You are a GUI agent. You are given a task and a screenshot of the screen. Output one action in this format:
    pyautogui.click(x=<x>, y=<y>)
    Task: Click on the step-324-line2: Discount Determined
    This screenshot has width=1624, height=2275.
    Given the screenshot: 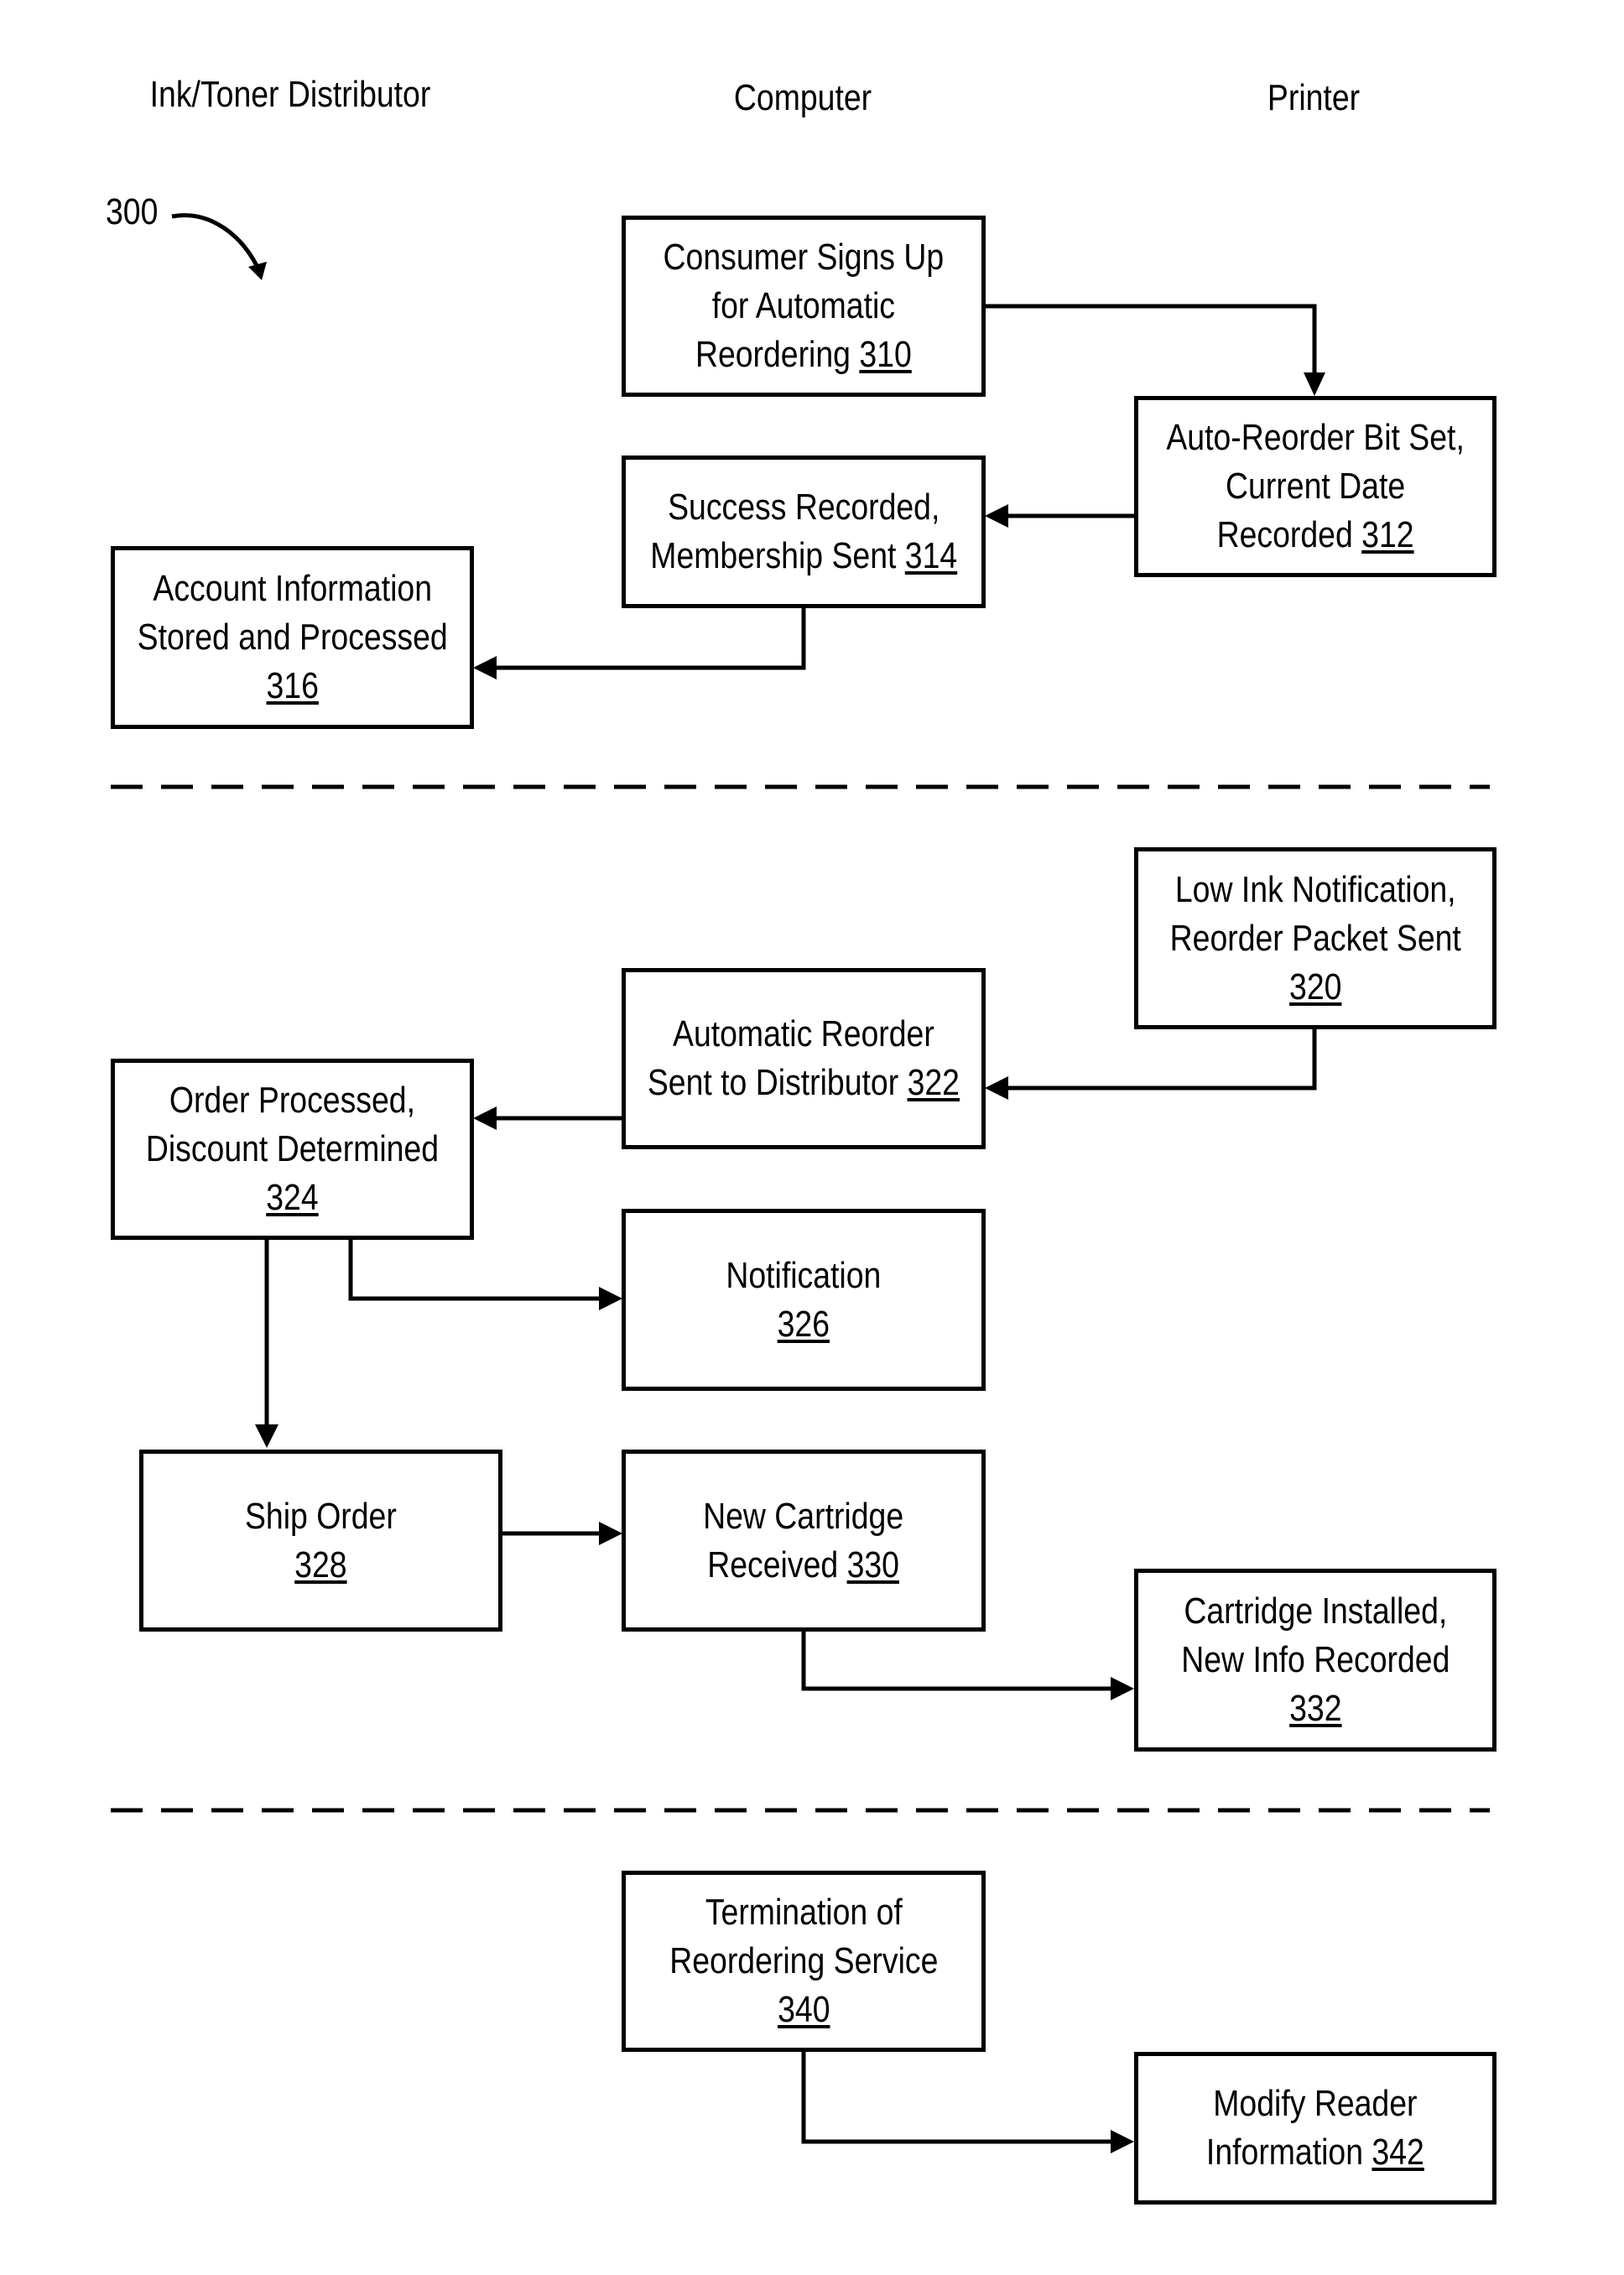 What is the action you would take?
    pyautogui.click(x=292, y=1148)
    